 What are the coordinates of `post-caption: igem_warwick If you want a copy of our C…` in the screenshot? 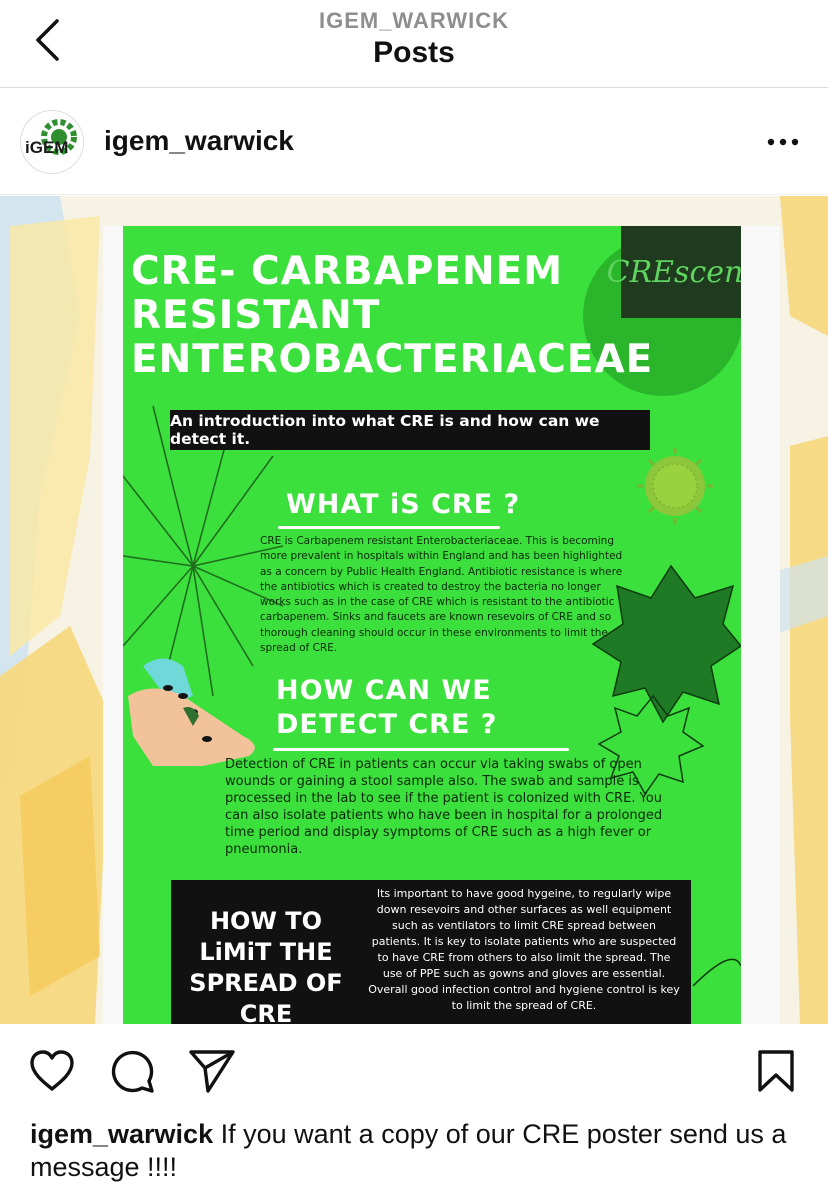 It's located at (415, 1151).